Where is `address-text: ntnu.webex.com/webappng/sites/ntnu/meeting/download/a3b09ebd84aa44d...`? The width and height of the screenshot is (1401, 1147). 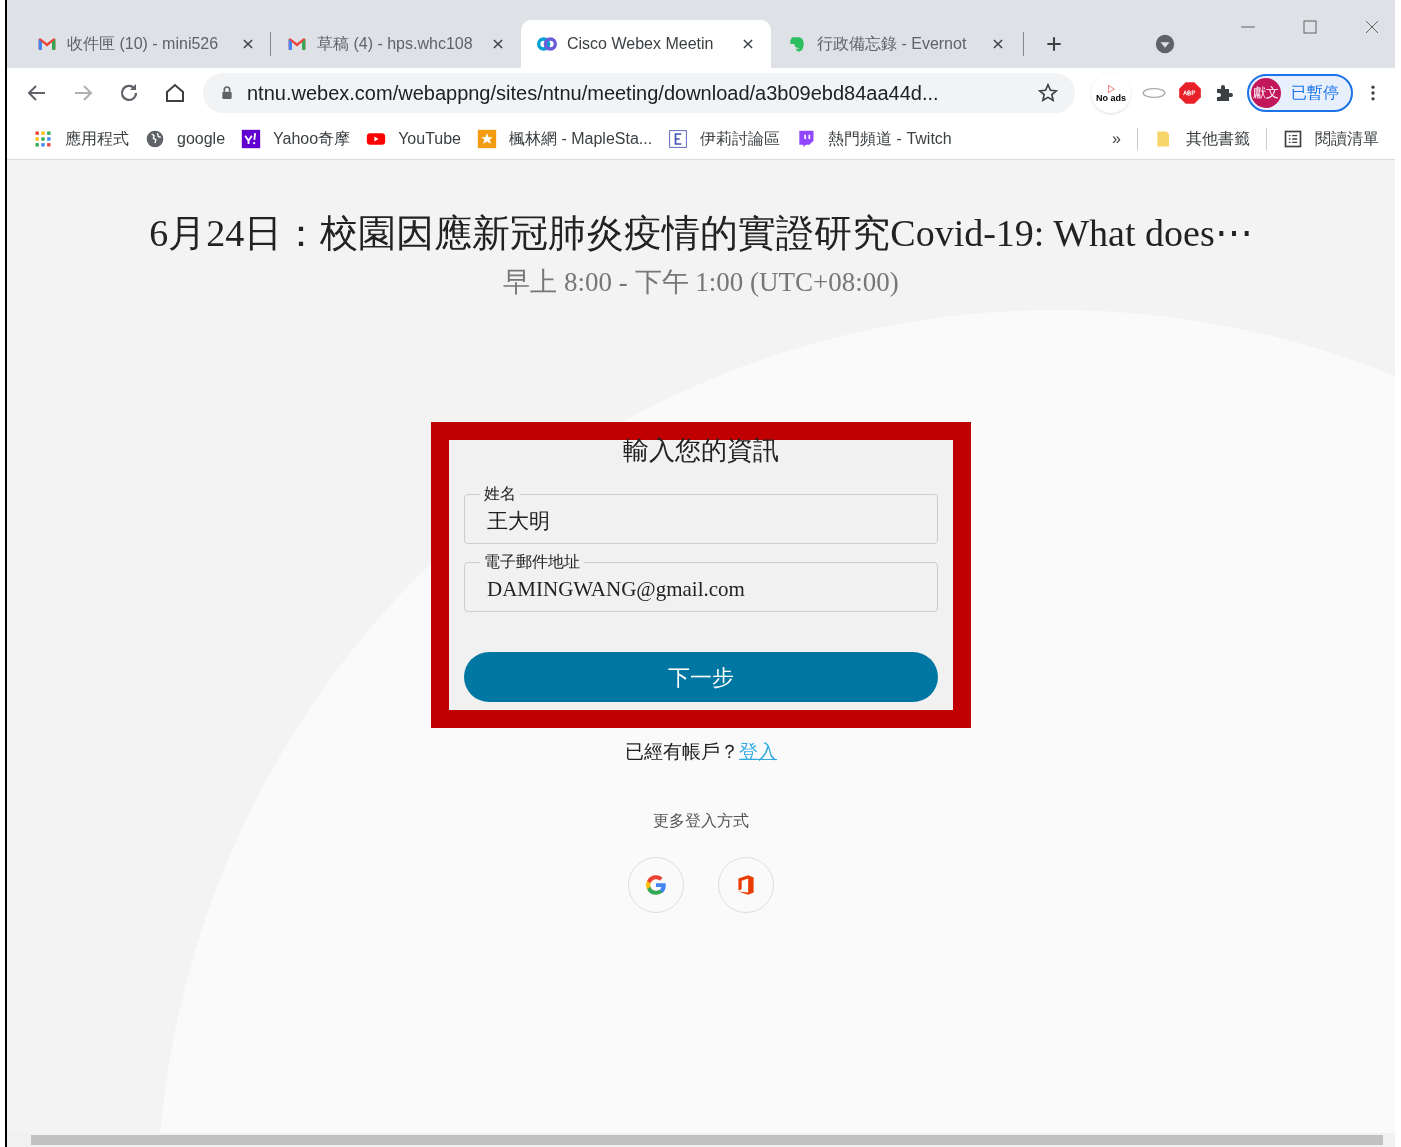
address-text: ntnu.webex.com/webappng/sites/ntnu/meeting/download/a3b09ebd84aa44d... is located at coordinates (593, 93).